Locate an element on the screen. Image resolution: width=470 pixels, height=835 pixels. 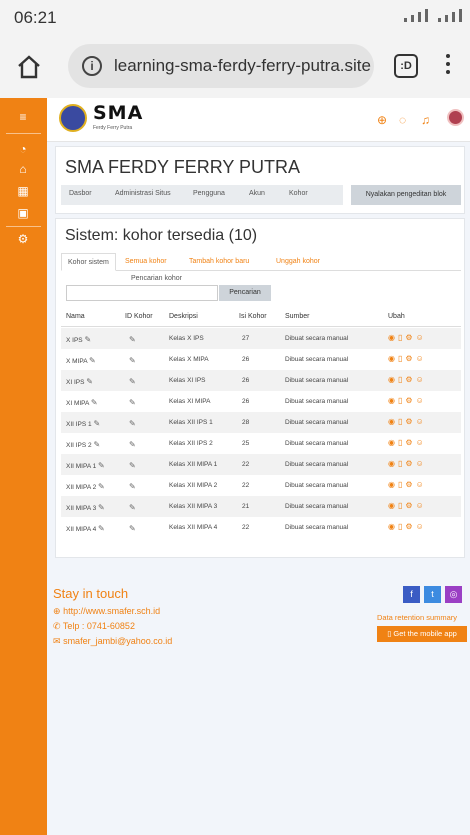
files-icon: ▣ is located at coordinates (23, 213).